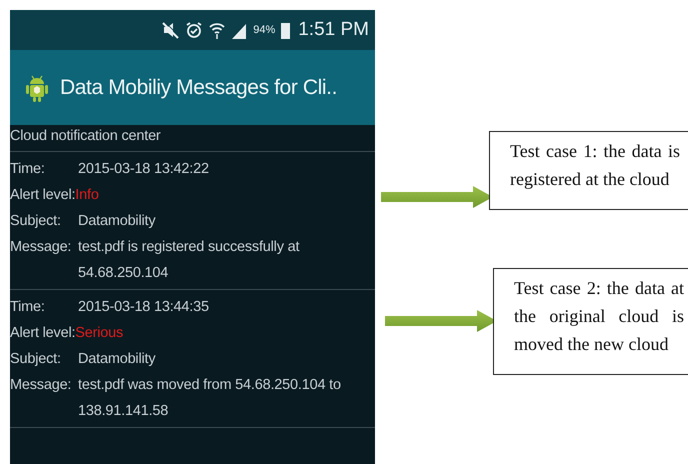 The image size is (688, 464). Describe the element at coordinates (194, 30) in the screenshot. I see `alarm-icon` at that location.